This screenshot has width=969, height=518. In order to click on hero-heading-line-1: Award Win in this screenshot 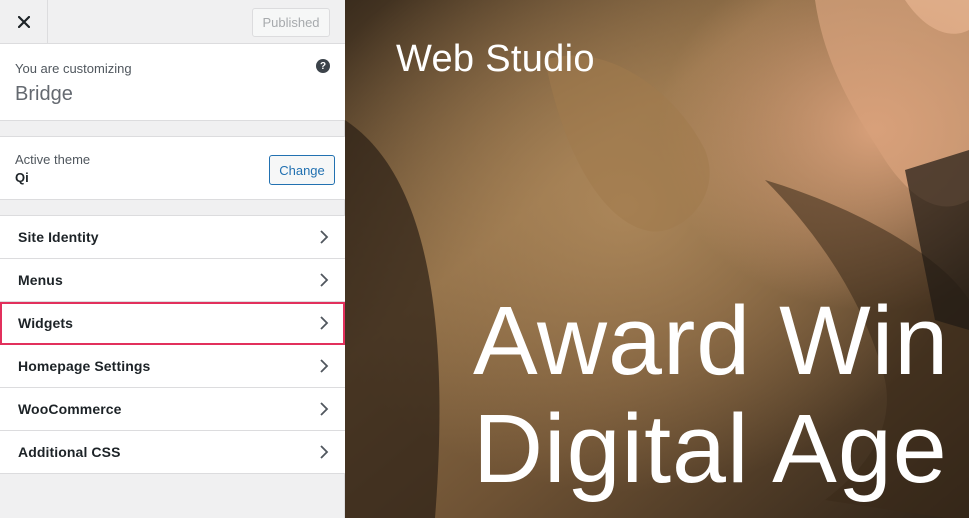, I will do `click(711, 340)`.